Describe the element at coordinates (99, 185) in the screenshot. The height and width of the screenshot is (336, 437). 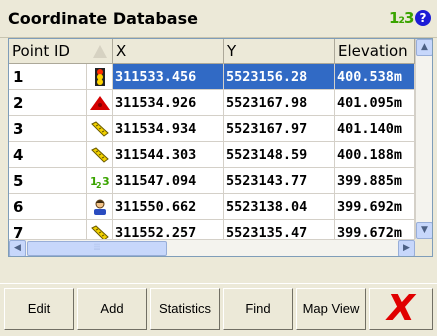
I see `svg-text: 2` at that location.